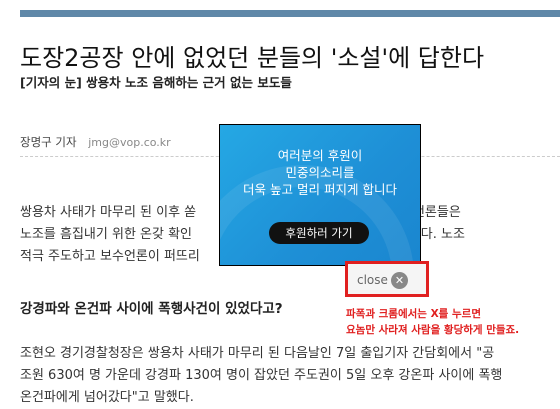  I want to click on donation-ad-popup: 여러분의 후원이 민중의소리를 더욱 높고 멀리 퍼지게 합니다 후원하러 가기, so click(320, 195).